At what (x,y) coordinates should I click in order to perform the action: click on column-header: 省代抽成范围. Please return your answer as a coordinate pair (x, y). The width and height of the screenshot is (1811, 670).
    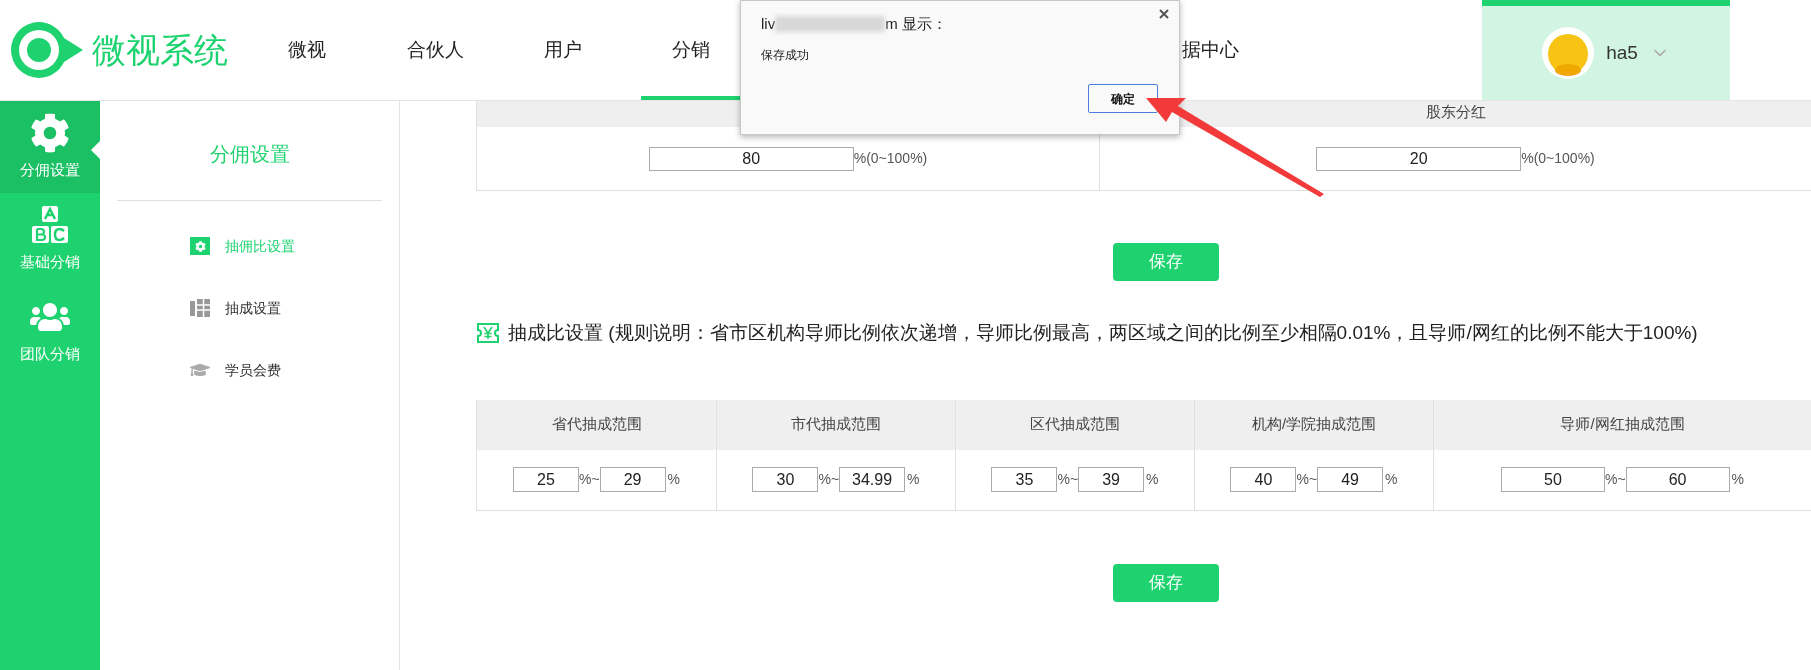
    Looking at the image, I should click on (596, 424).